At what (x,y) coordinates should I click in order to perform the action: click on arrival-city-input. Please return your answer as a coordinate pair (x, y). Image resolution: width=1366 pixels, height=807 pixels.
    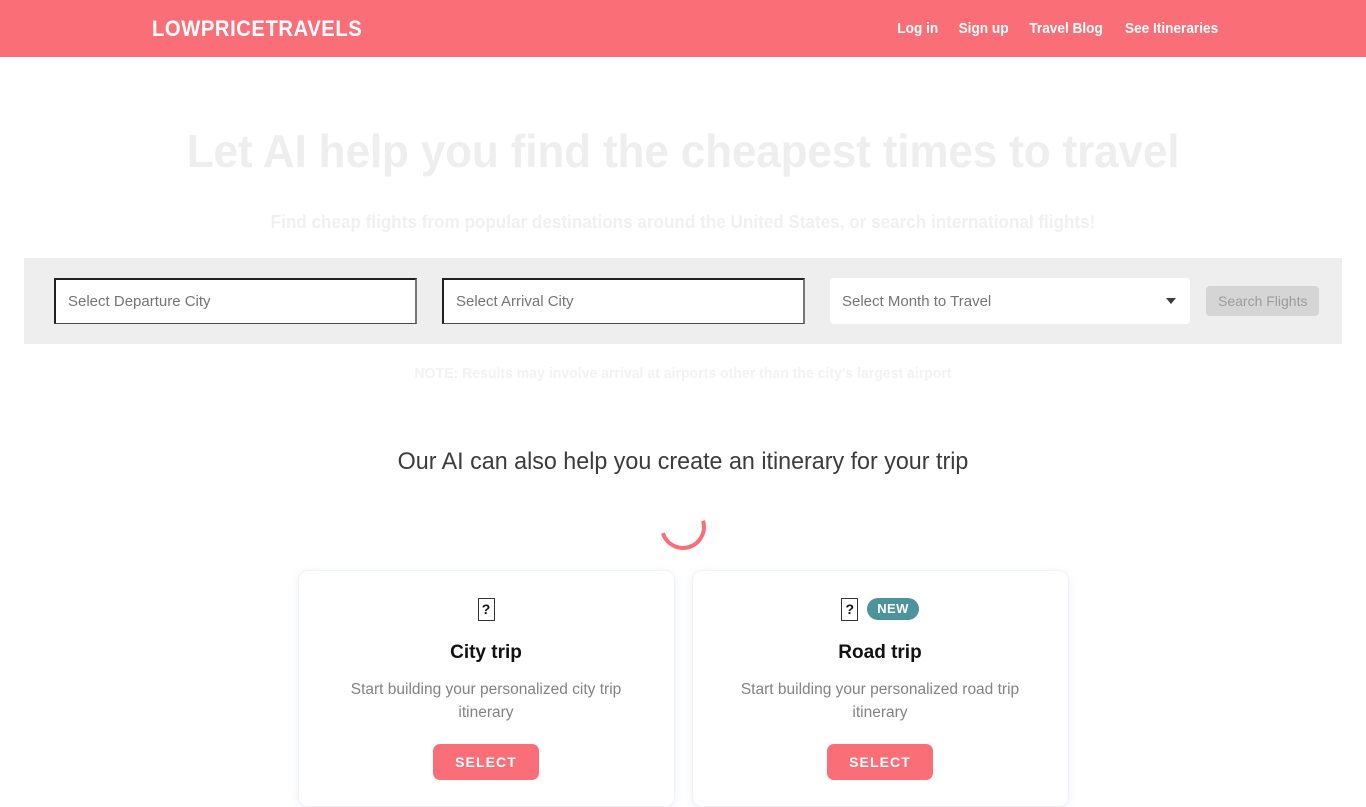
    Looking at the image, I should click on (623, 301).